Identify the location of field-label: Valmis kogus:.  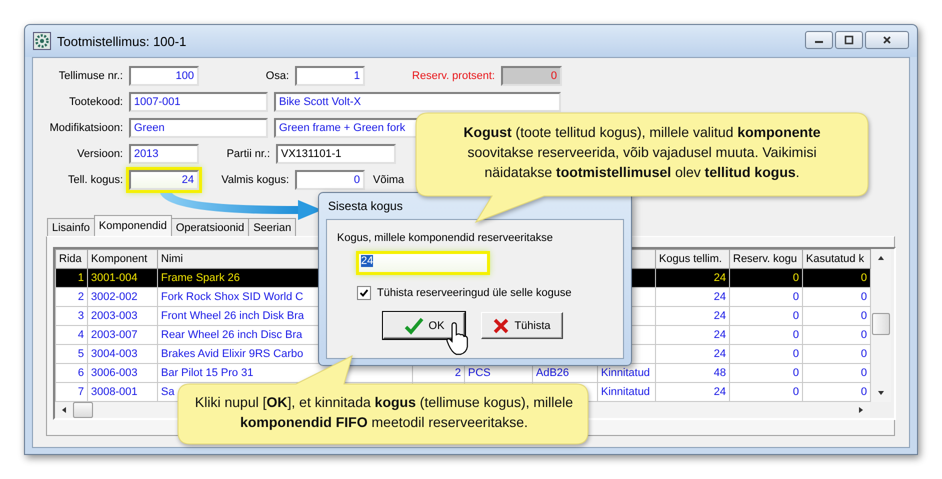
(254, 180).